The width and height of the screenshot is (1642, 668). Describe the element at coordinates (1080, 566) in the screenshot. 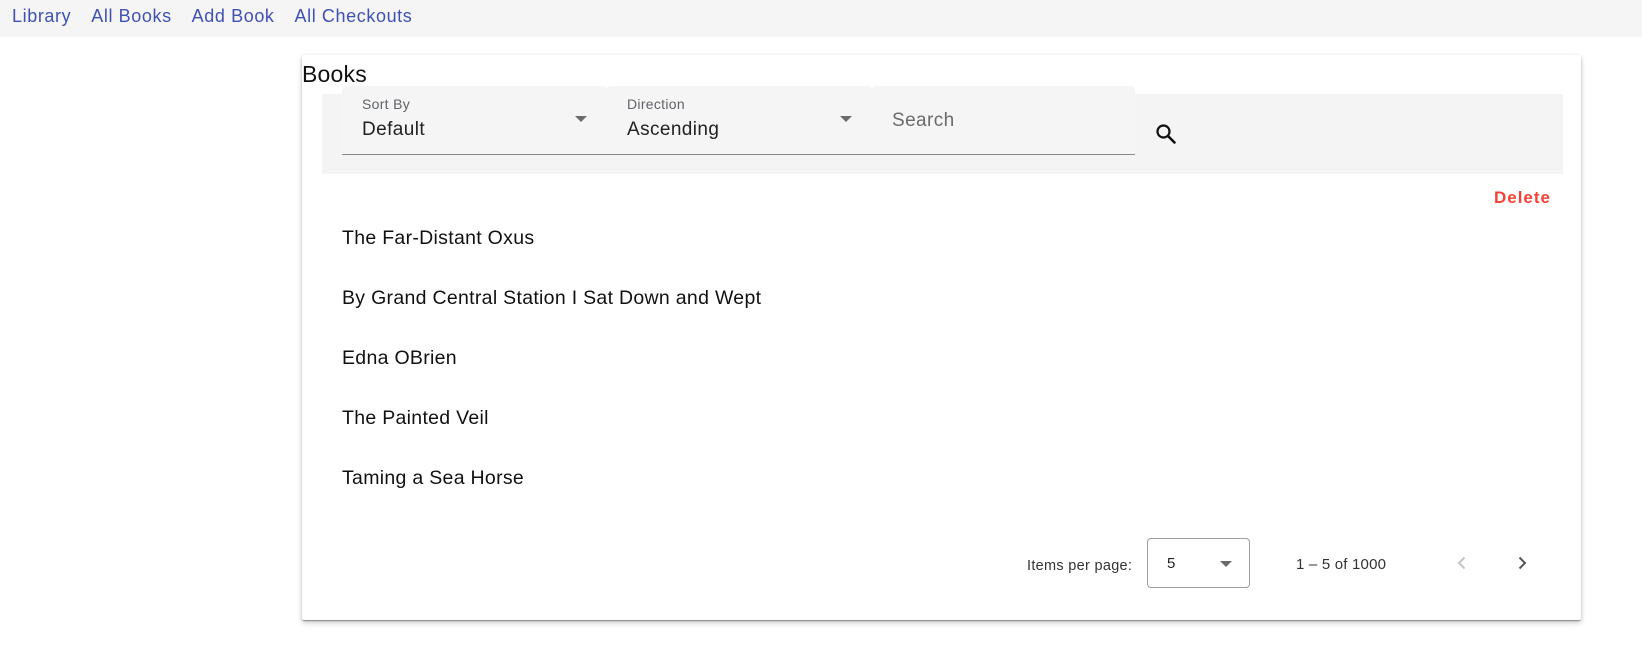

I see `items-per-page-label: Items per page:` at that location.